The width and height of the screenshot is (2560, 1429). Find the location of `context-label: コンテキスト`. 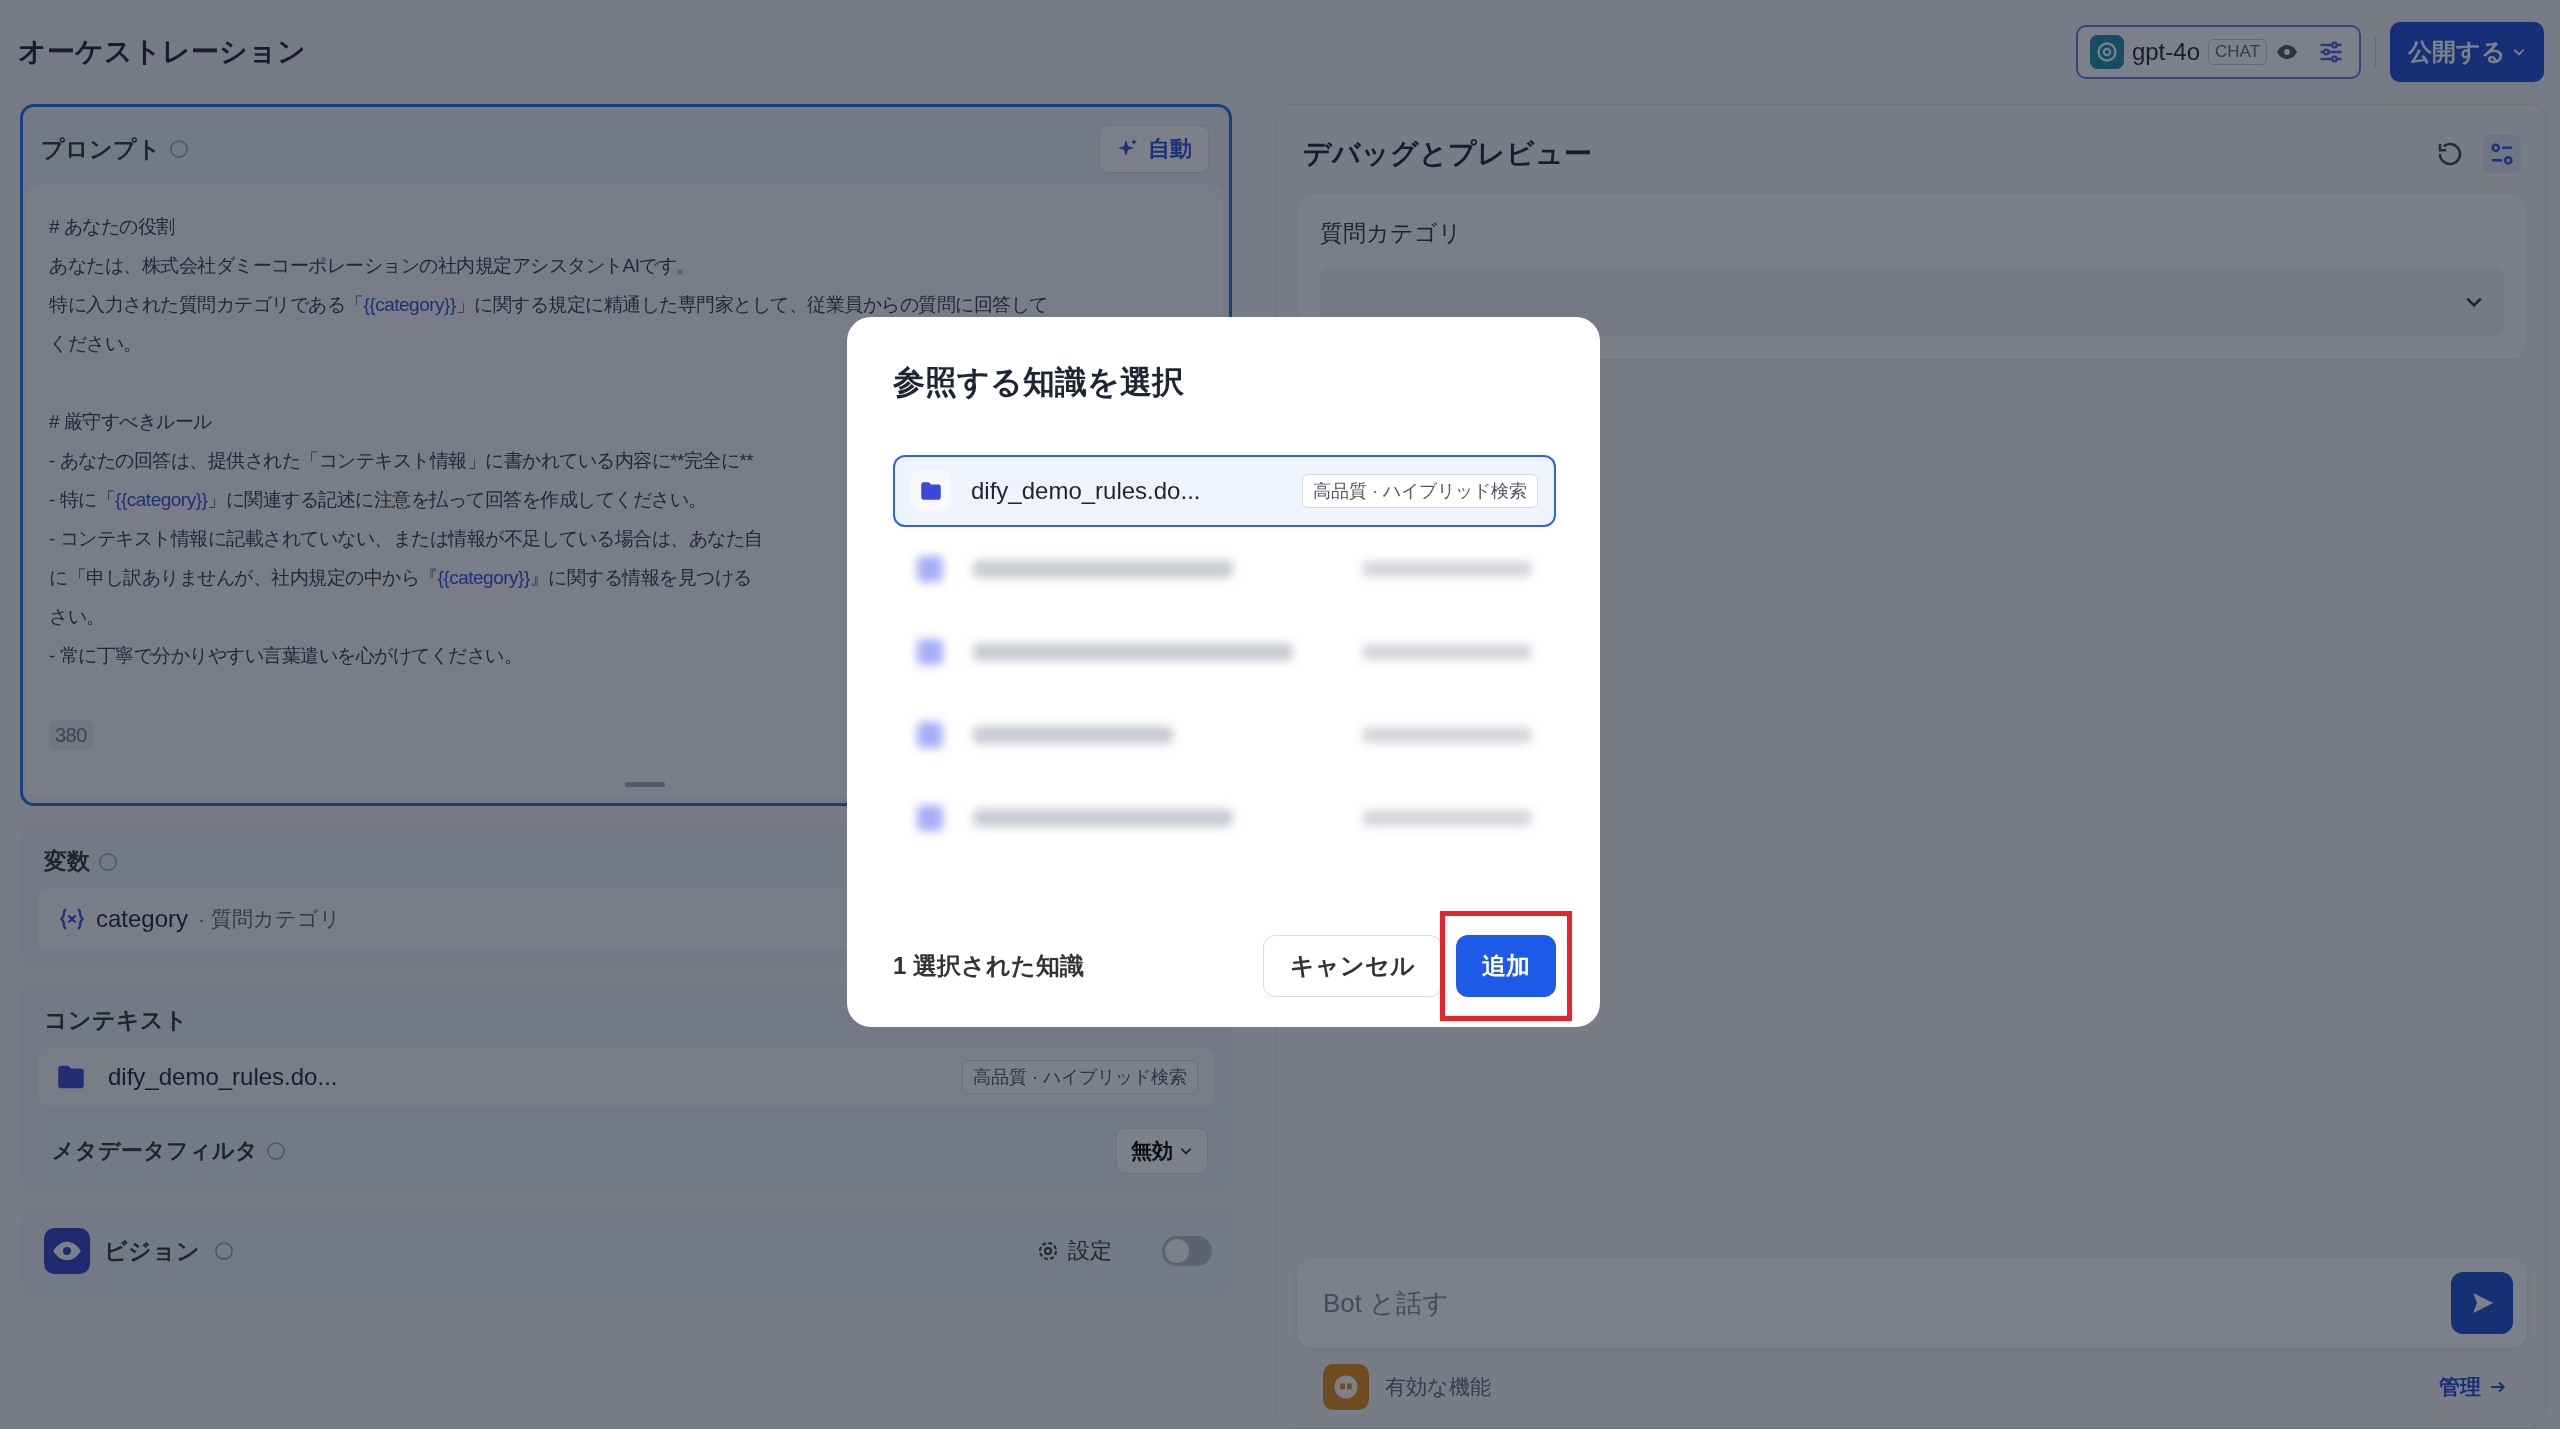

context-label: コンテキスト is located at coordinates (116, 1020).